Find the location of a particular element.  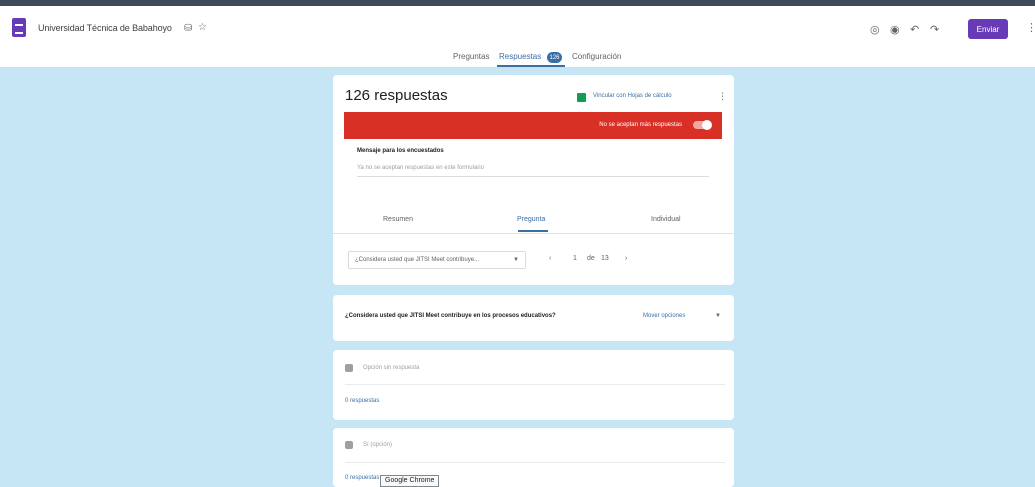

responses-count-title: 126 respuestas is located at coordinates (396, 95).